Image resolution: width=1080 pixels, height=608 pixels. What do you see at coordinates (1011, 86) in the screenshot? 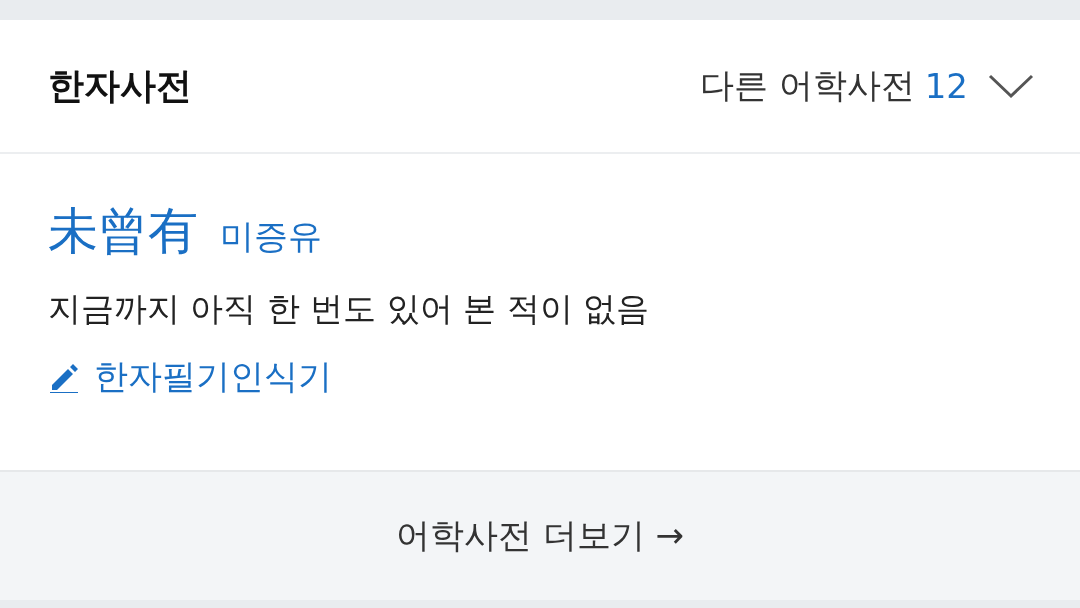
I see `chevron-icon` at bounding box center [1011, 86].